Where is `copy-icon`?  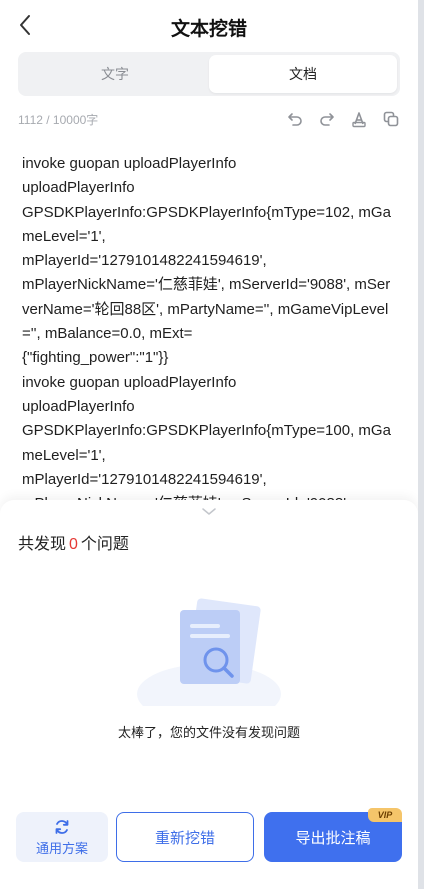
copy-icon is located at coordinates (391, 119).